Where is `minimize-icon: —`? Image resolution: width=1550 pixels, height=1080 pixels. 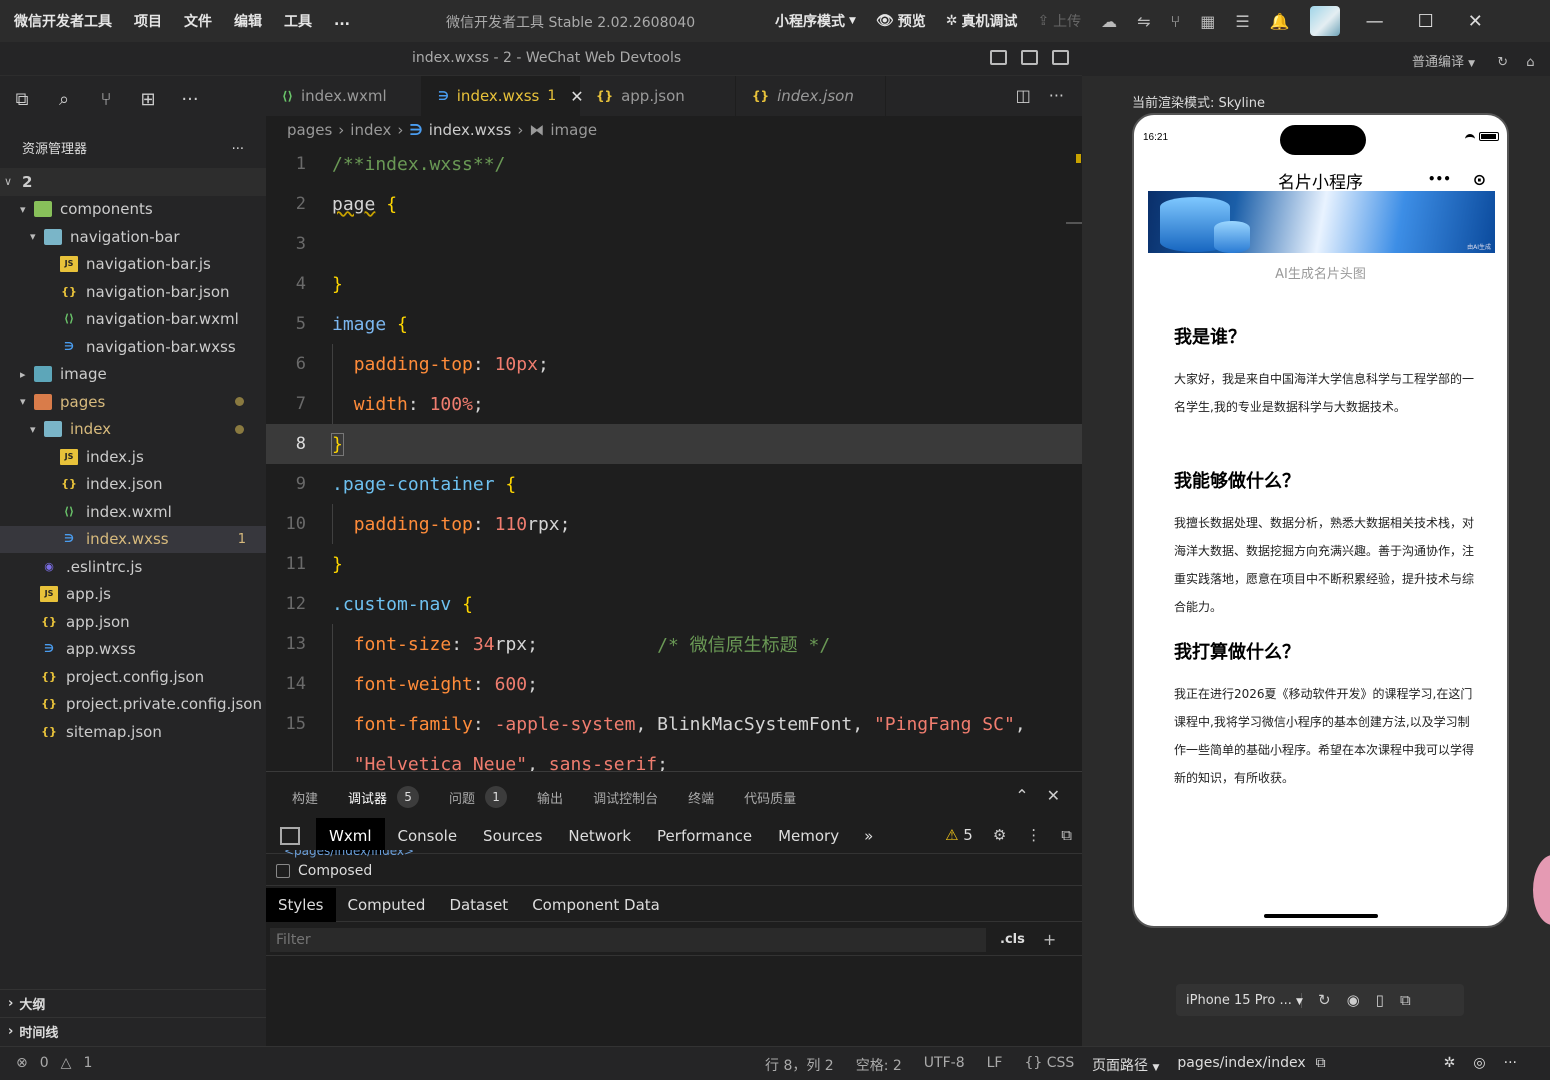 minimize-icon: — is located at coordinates (1375, 21).